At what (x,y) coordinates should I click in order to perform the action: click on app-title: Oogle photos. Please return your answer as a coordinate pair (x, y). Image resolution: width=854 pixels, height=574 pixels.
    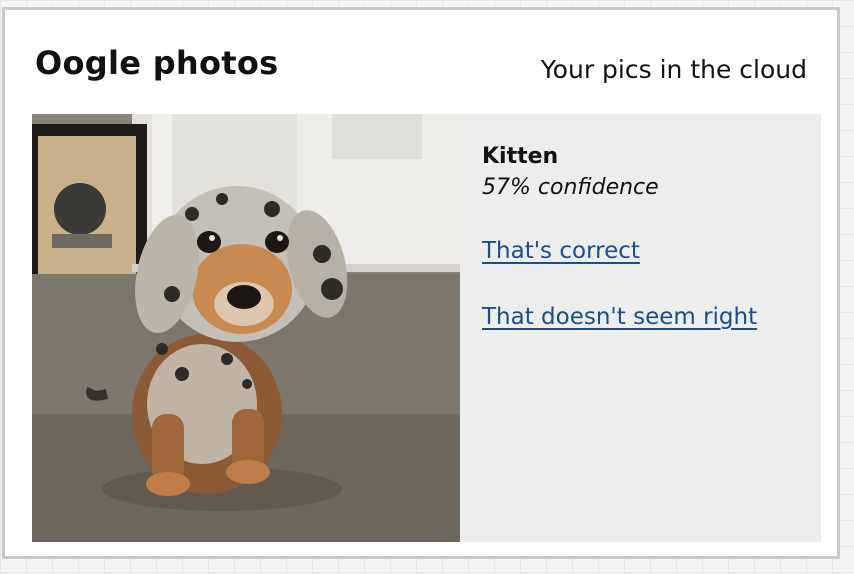
    Looking at the image, I should click on (157, 63).